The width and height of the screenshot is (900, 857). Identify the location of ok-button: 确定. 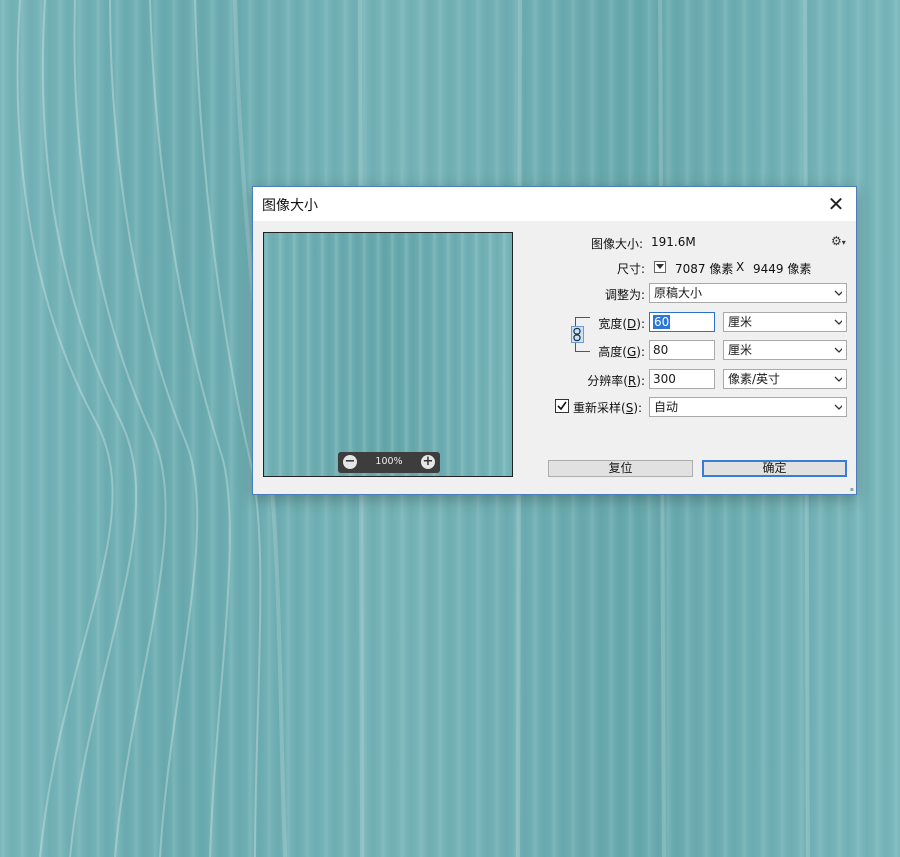
(774, 468).